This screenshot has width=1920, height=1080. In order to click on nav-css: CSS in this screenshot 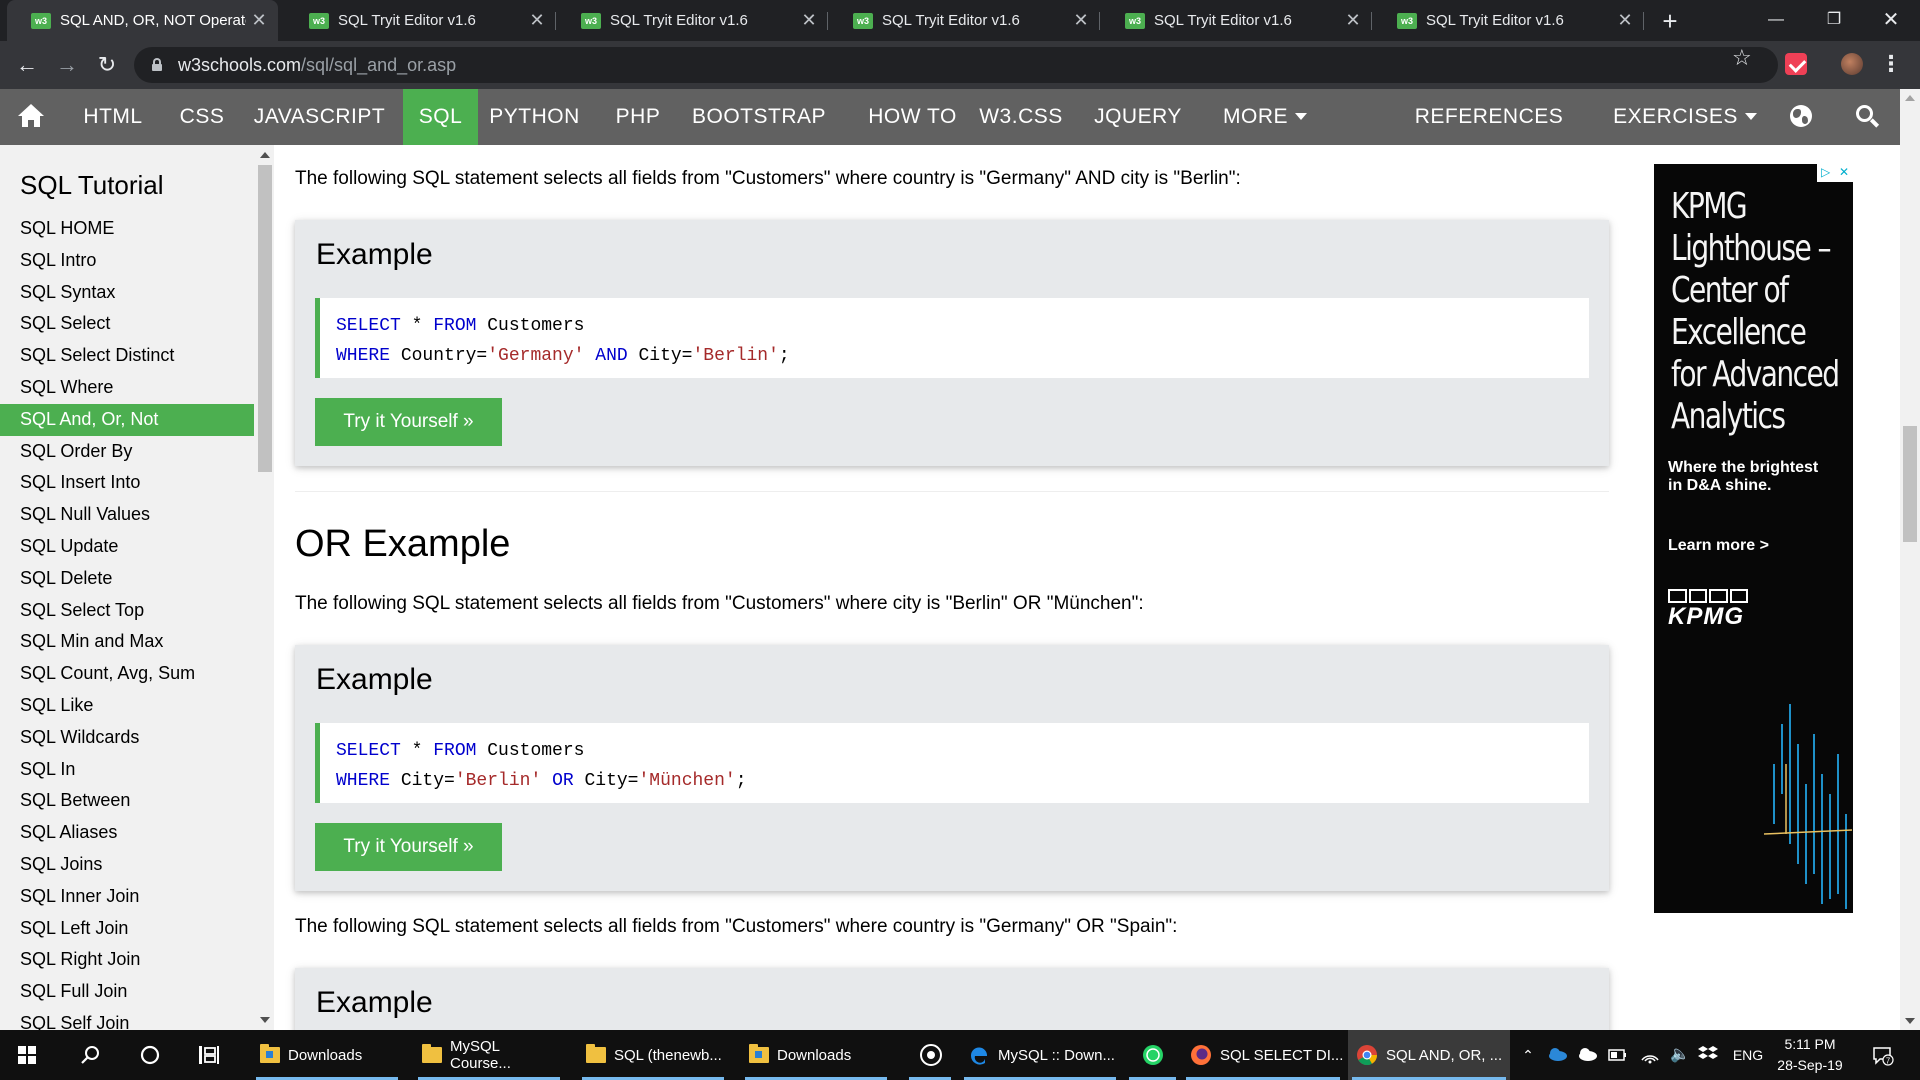, I will do `click(202, 117)`.